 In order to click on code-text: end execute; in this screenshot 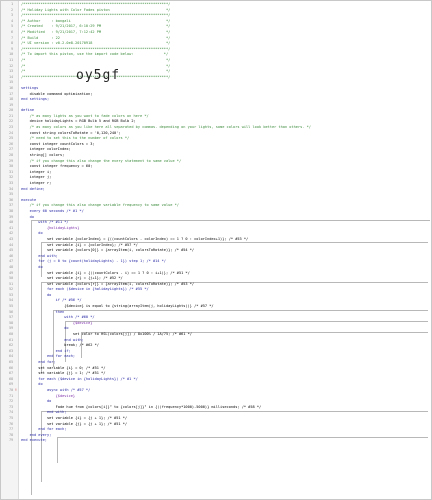, I will do `click(34, 440)`.